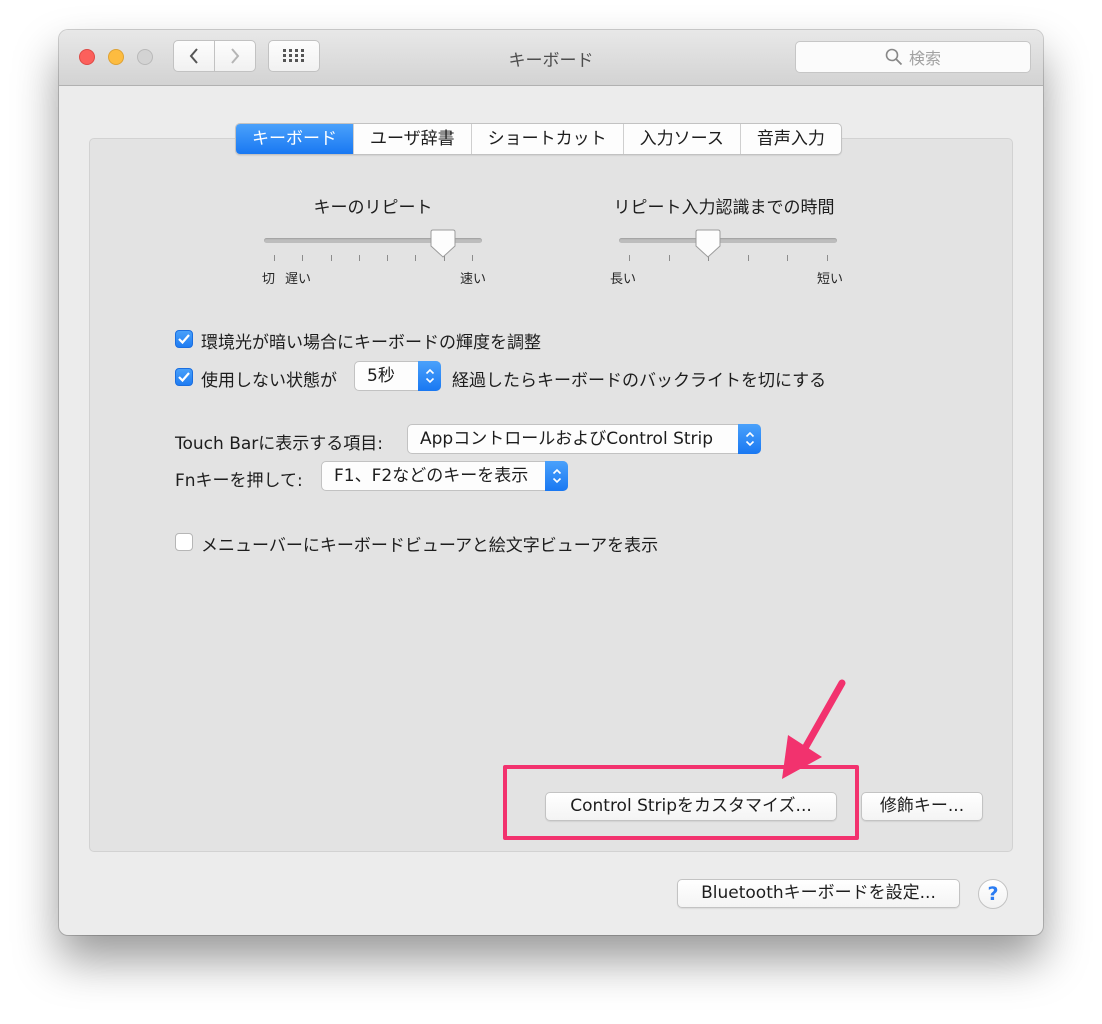 Image resolution: width=1102 pixels, height=1024 pixels. Describe the element at coordinates (830, 279) in the screenshot. I see `repeat-delay-label-short: 短い` at that location.